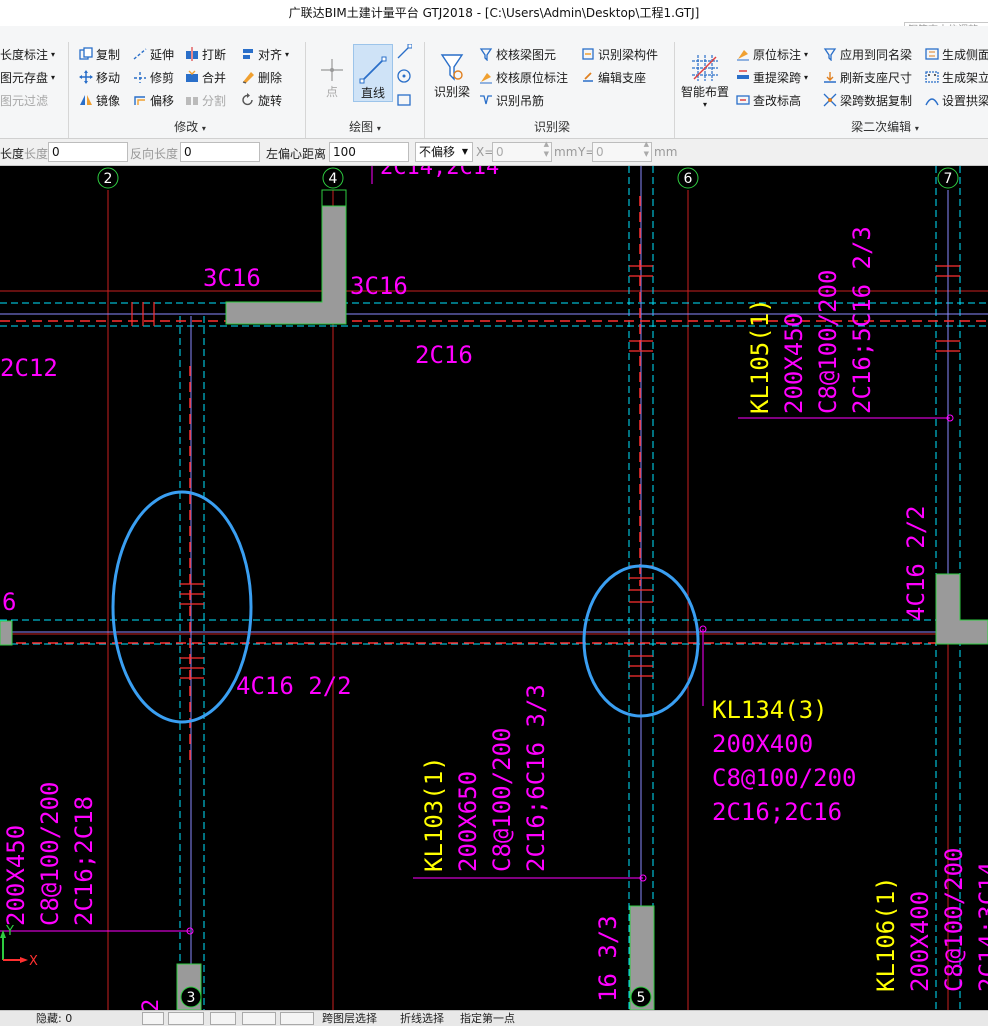 This screenshot has height=1026, width=988. What do you see at coordinates (517, 54) in the screenshot?
I see `check-beam-button: 校核梁图元` at bounding box center [517, 54].